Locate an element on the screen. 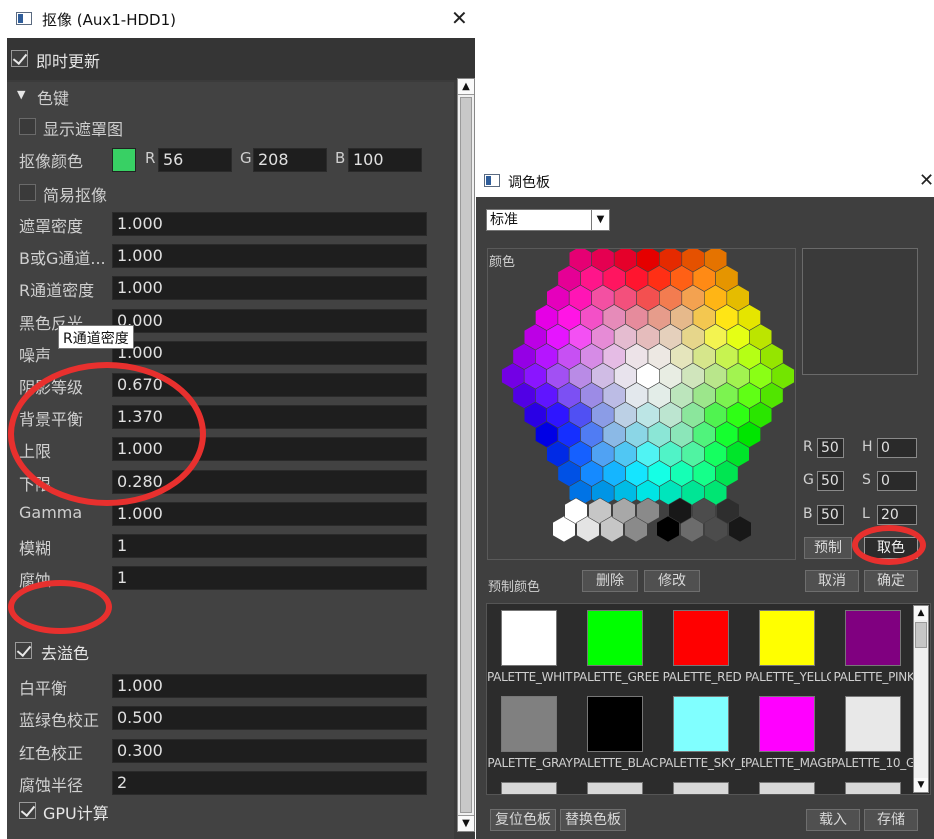 Image resolution: width=934 pixels, height=839 pixels. palette-l-field: 20 is located at coordinates (897, 515).